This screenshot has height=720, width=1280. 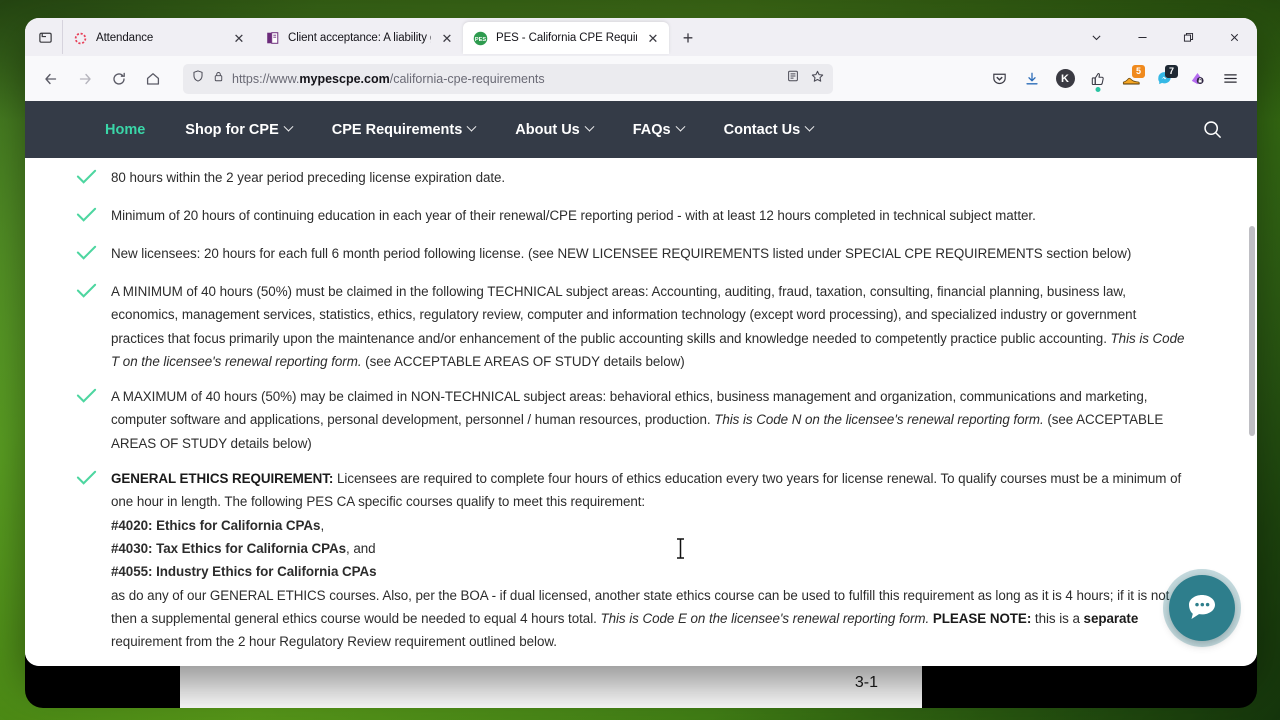 I want to click on account-avatar: K, so click(x=1065, y=79).